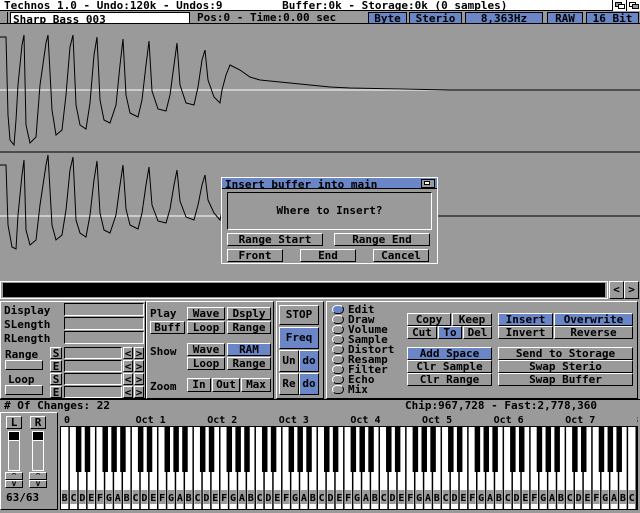 Image resolution: width=640 pixels, height=513 pixels. I want to click on keep-button: Keep, so click(472, 319).